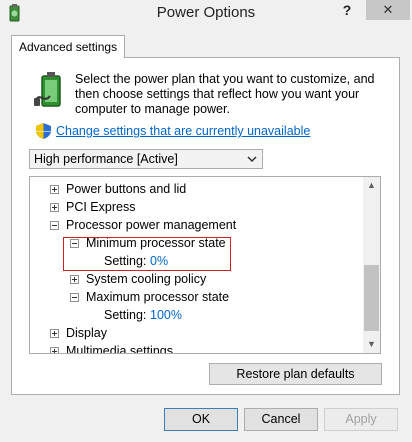  I want to click on chevron-down-icon, so click(252, 159).